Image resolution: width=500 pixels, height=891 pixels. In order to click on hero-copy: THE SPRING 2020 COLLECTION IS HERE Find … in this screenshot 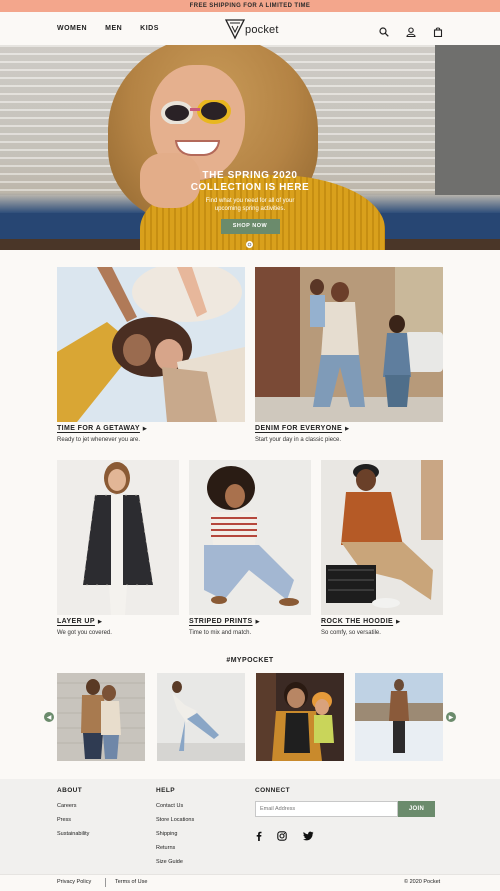, I will do `click(250, 202)`.